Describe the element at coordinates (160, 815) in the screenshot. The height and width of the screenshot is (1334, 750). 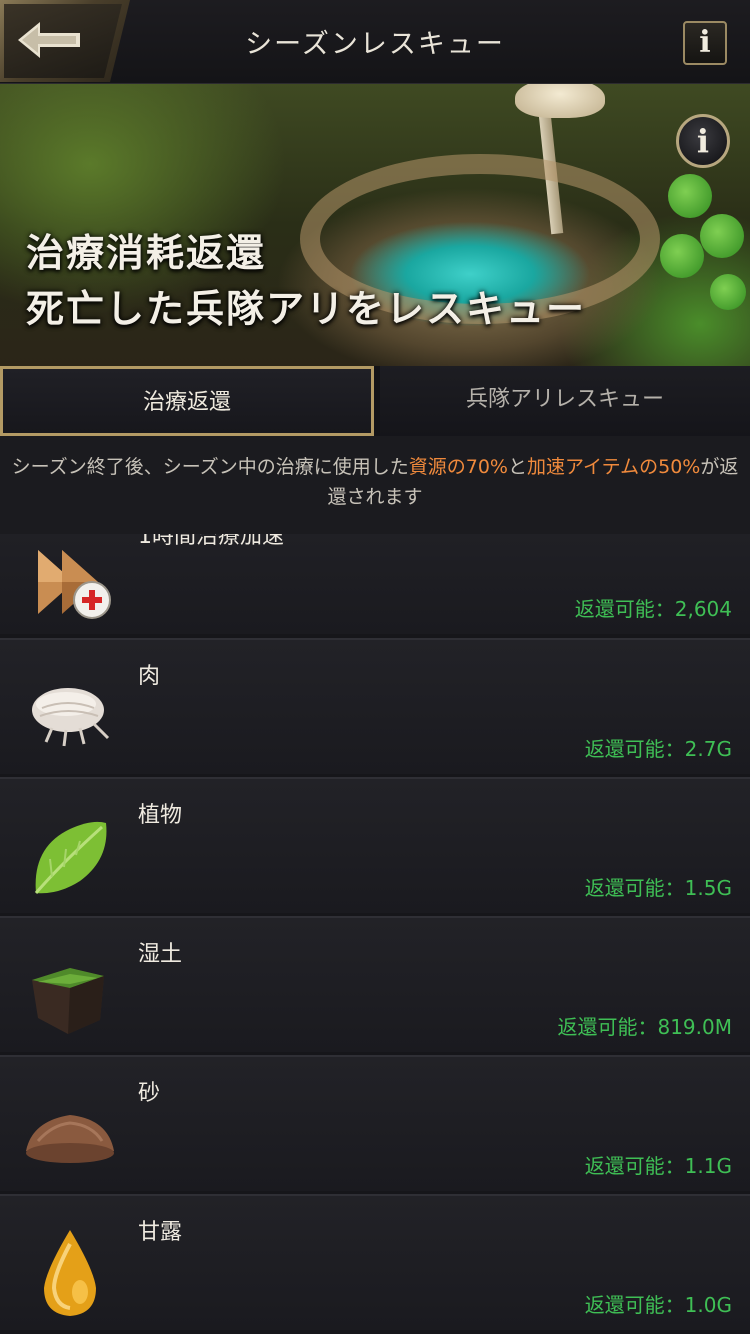
I see `item-name: 植物` at that location.